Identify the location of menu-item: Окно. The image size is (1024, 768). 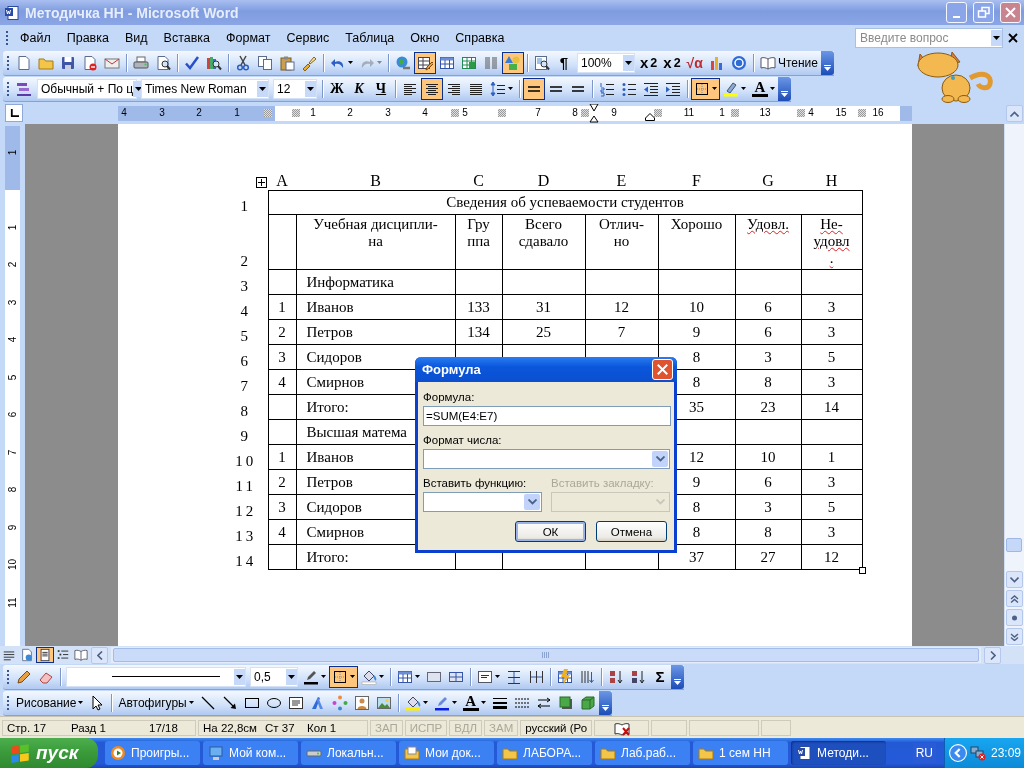
(425, 37).